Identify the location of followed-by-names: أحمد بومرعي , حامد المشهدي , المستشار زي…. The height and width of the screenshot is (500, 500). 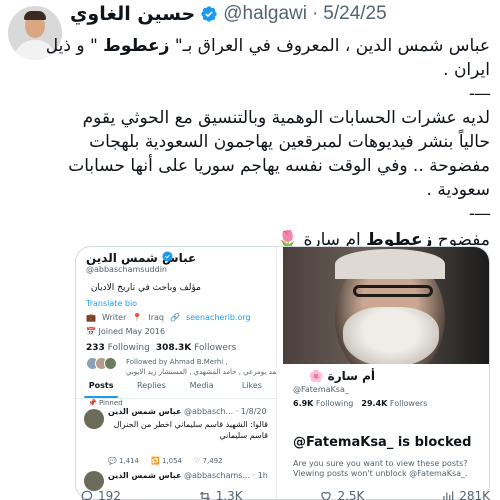
(201, 372).